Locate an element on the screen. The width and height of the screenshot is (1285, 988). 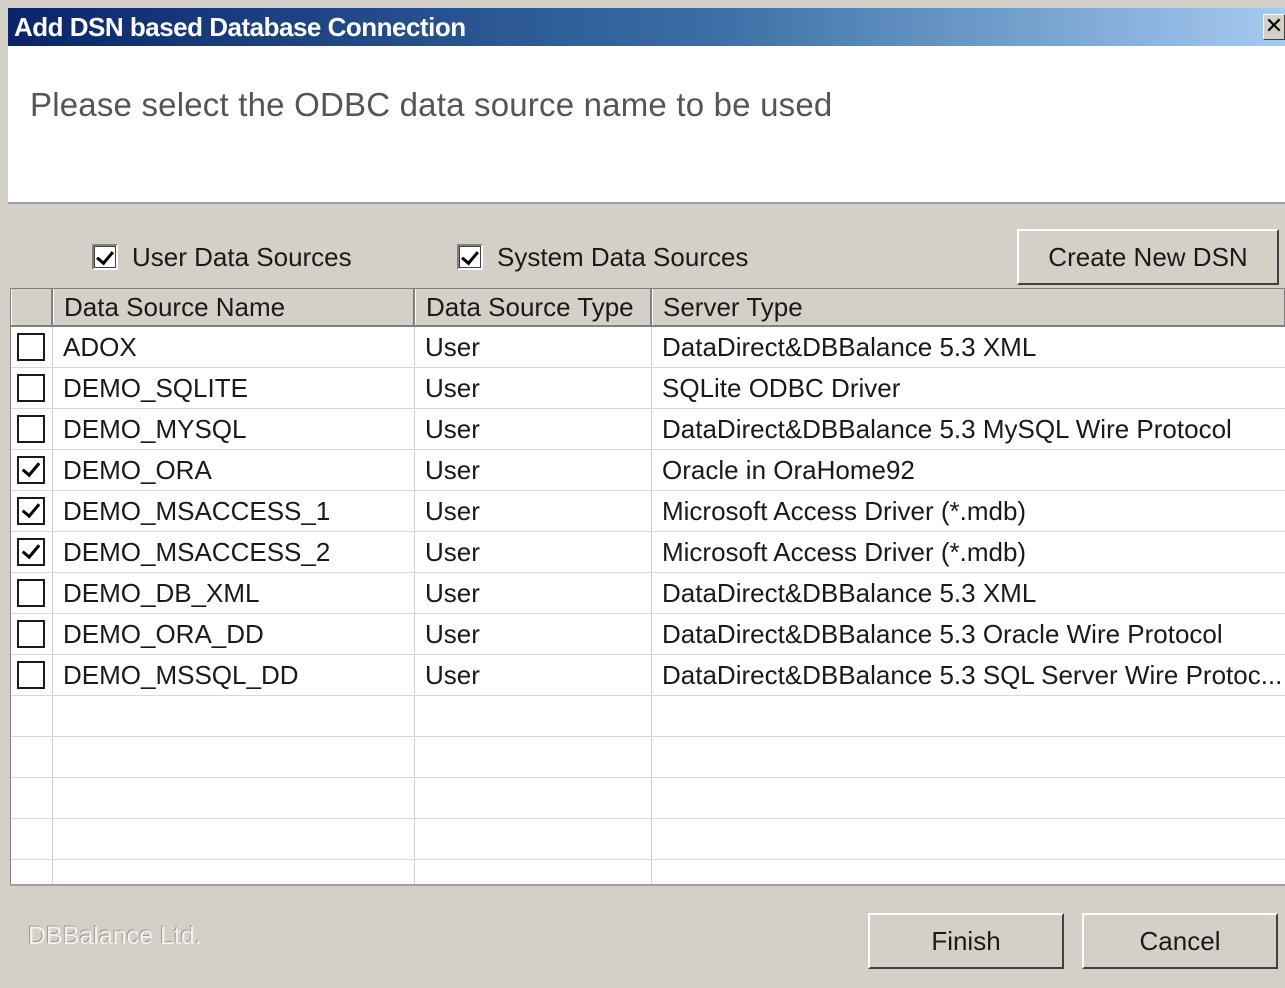
window-title: Add DSN based Database Connection is located at coordinates (240, 27).